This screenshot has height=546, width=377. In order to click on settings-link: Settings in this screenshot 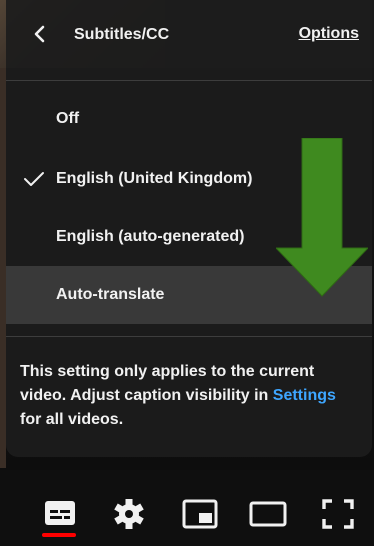, I will do `click(304, 395)`.